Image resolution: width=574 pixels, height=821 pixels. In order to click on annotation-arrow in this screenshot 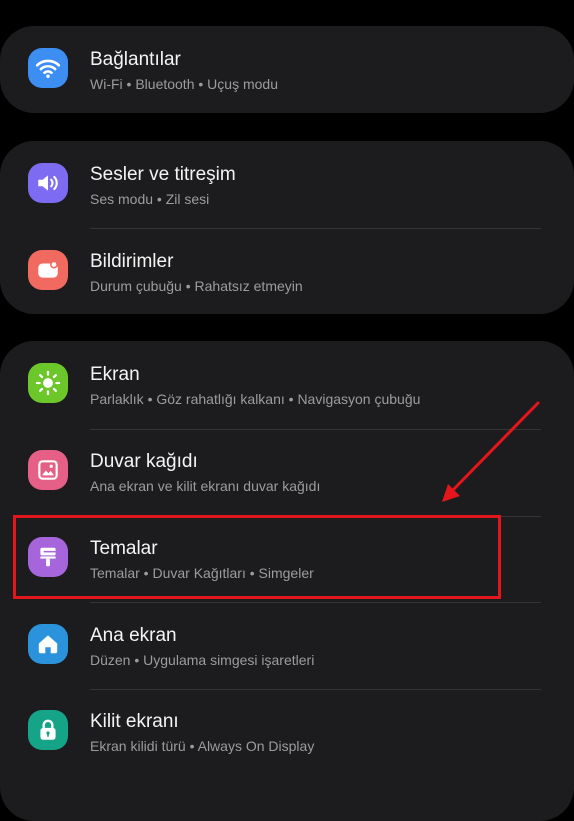, I will do `click(491, 451)`.